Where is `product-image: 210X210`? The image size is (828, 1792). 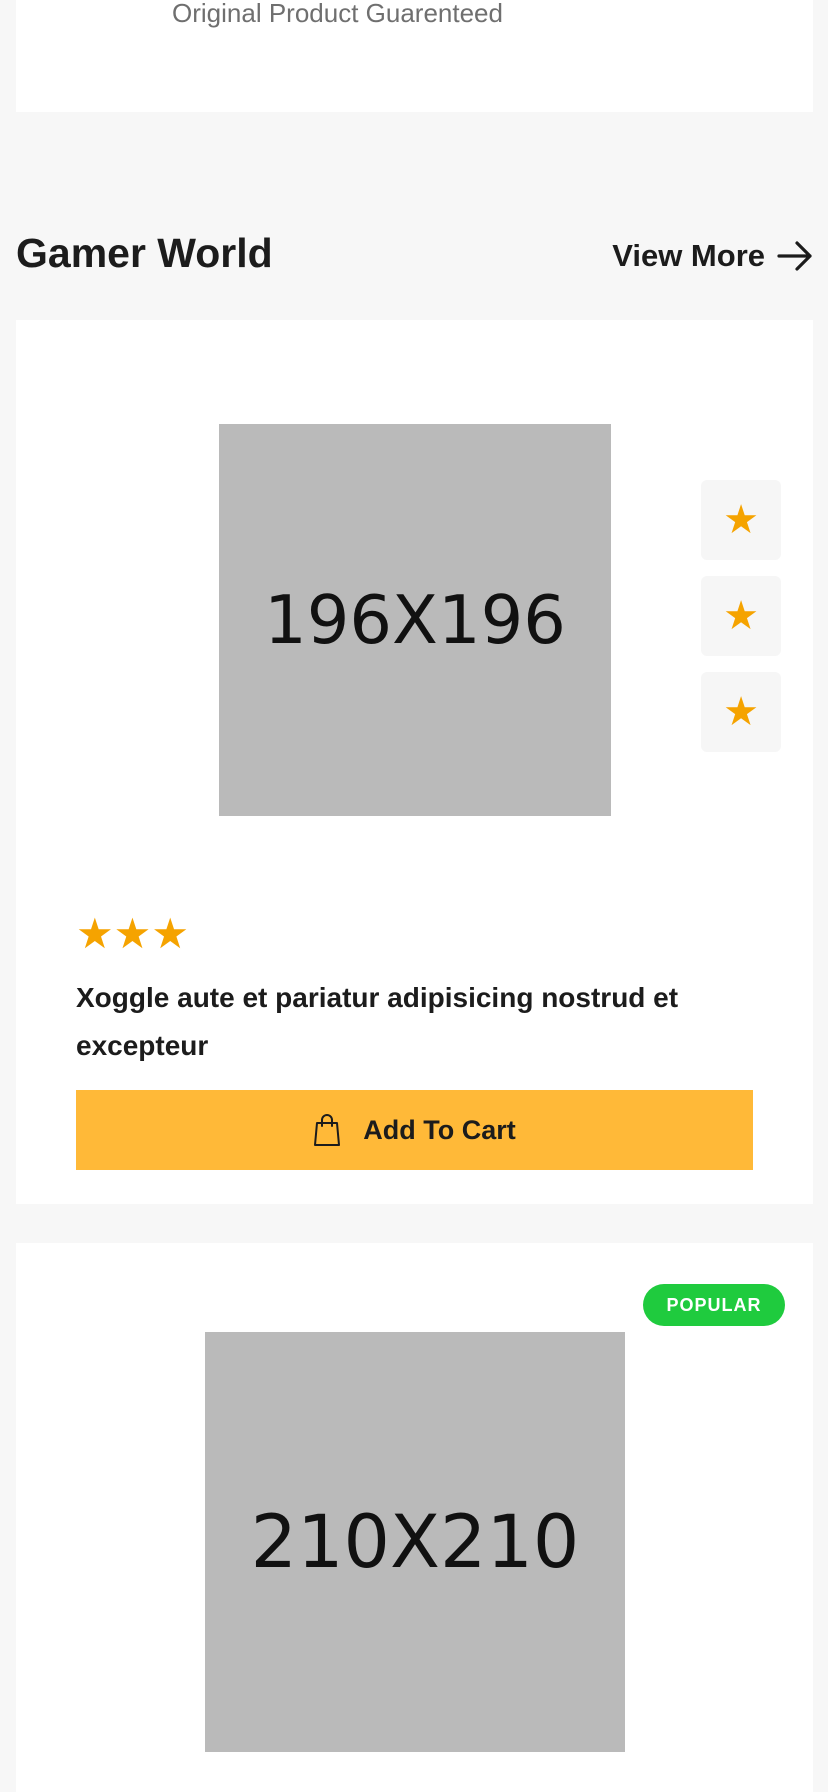 product-image: 210X210 is located at coordinates (415, 1542).